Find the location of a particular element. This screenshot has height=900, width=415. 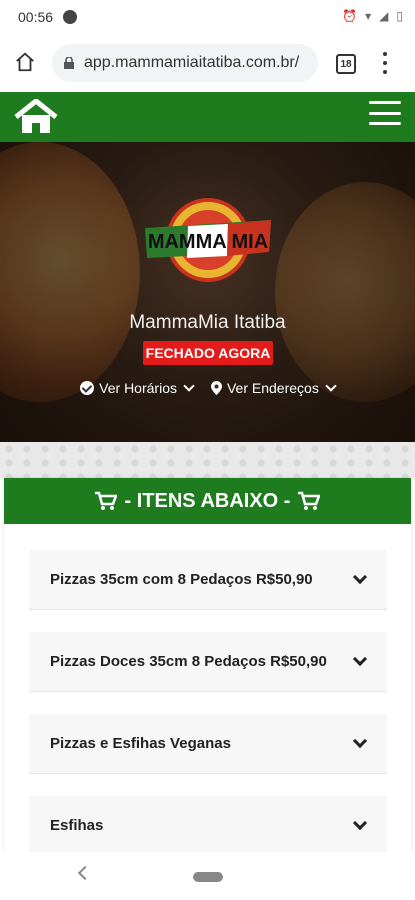

home-pill-icon is located at coordinates (208, 877).